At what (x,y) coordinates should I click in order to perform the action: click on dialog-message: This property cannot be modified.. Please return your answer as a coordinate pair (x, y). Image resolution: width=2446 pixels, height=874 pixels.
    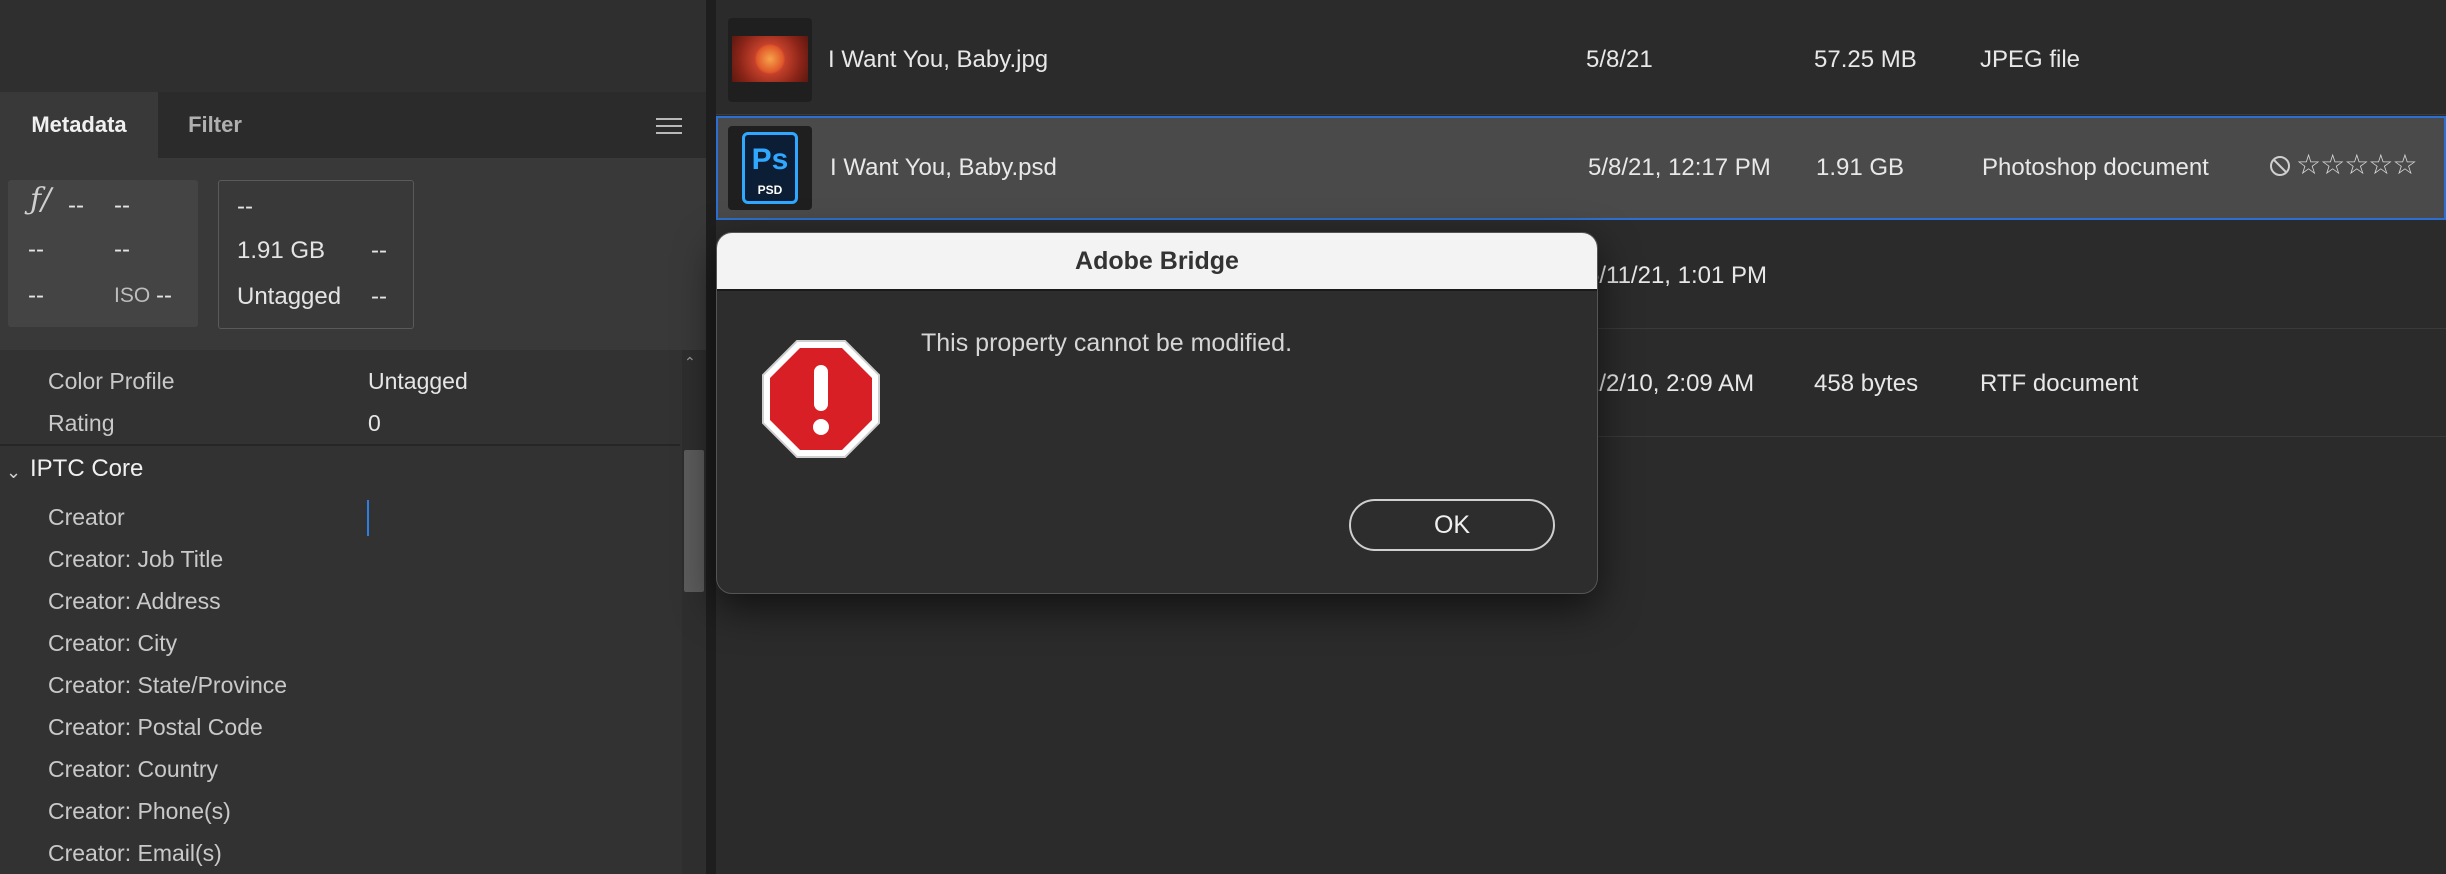
    Looking at the image, I should click on (1107, 343).